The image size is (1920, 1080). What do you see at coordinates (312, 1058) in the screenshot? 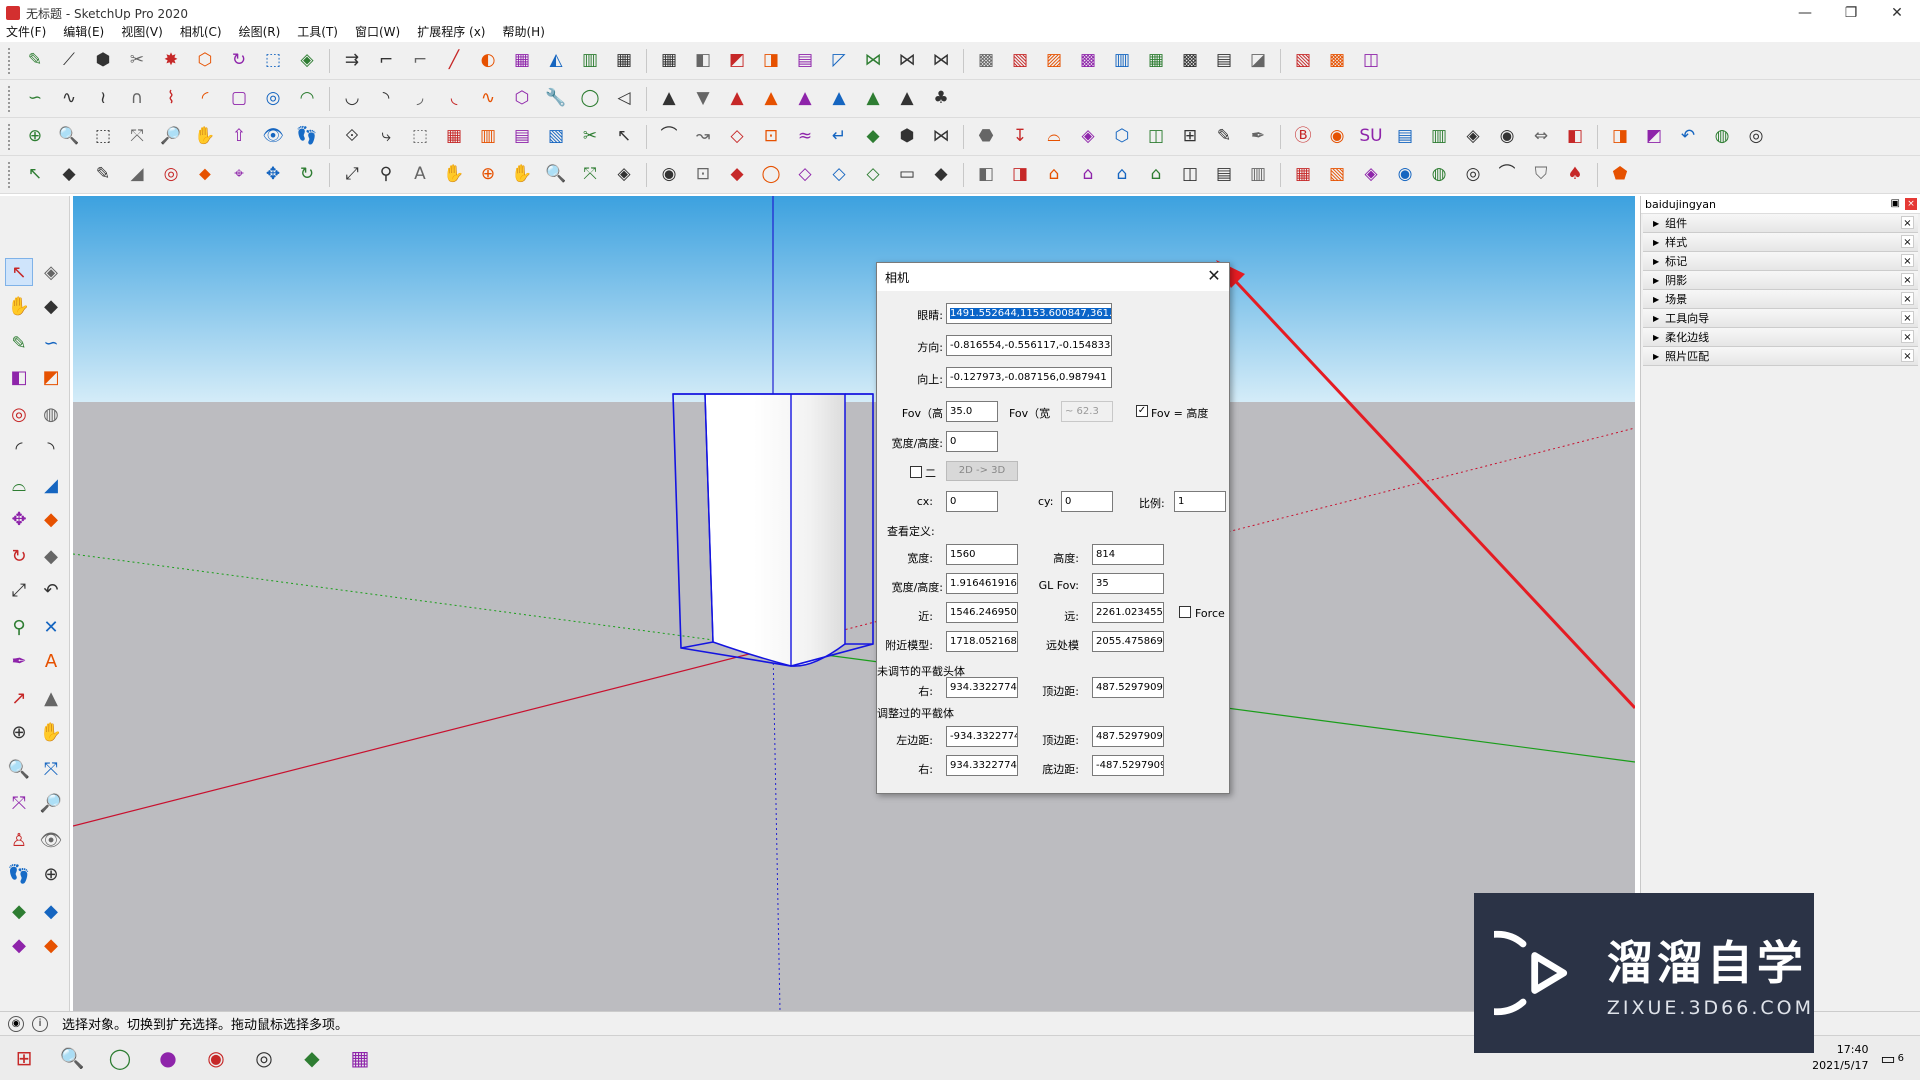
I see `taskbar-app-icon: ◆` at bounding box center [312, 1058].